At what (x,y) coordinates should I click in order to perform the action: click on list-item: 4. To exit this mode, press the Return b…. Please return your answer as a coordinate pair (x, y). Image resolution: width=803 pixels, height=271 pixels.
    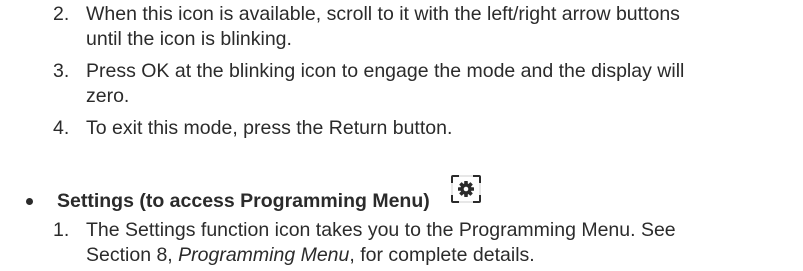
    Looking at the image, I should click on (401, 128).